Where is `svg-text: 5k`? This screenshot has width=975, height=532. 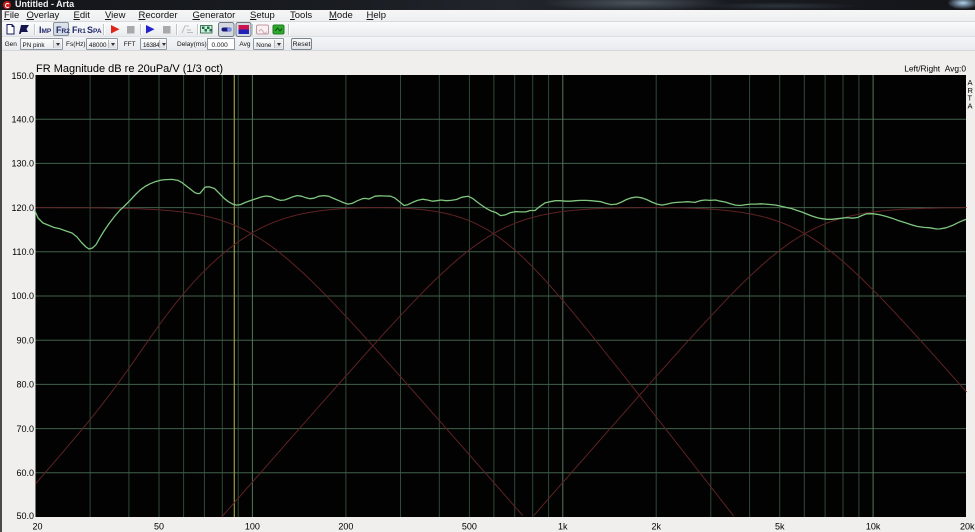 svg-text: 5k is located at coordinates (780, 527).